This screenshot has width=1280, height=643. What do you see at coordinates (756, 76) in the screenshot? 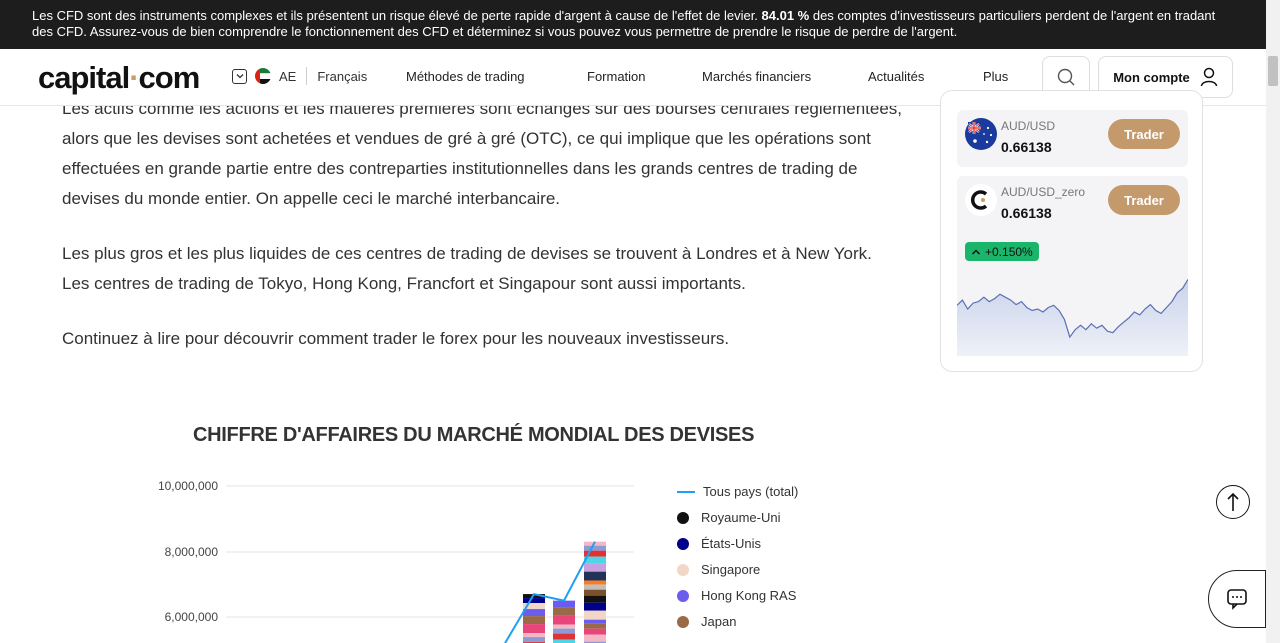
I see `nav-markets: Marchés financiers` at bounding box center [756, 76].